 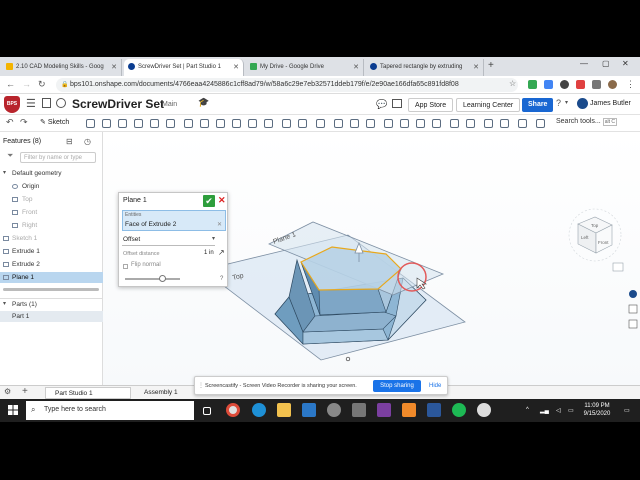 I want to click on browser-tab-drive: My Drive - Google Drive ✕, so click(x=305, y=67).